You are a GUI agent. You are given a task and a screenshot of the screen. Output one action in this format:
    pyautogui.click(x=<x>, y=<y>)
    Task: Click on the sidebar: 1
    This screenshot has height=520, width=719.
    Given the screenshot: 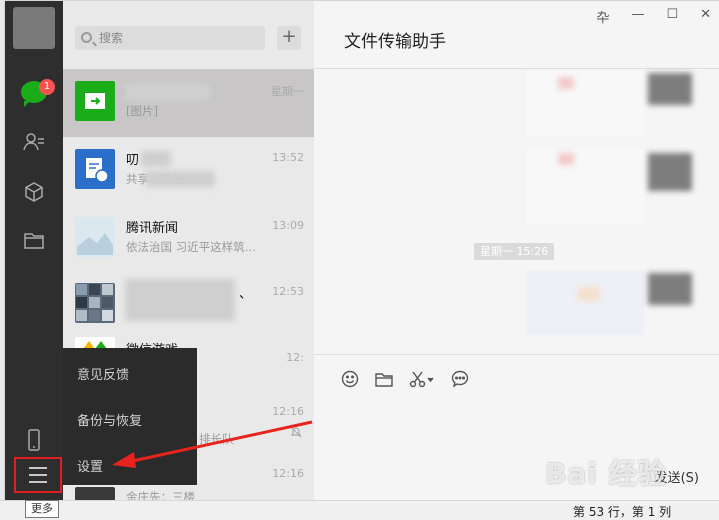 What is the action you would take?
    pyautogui.click(x=34, y=251)
    